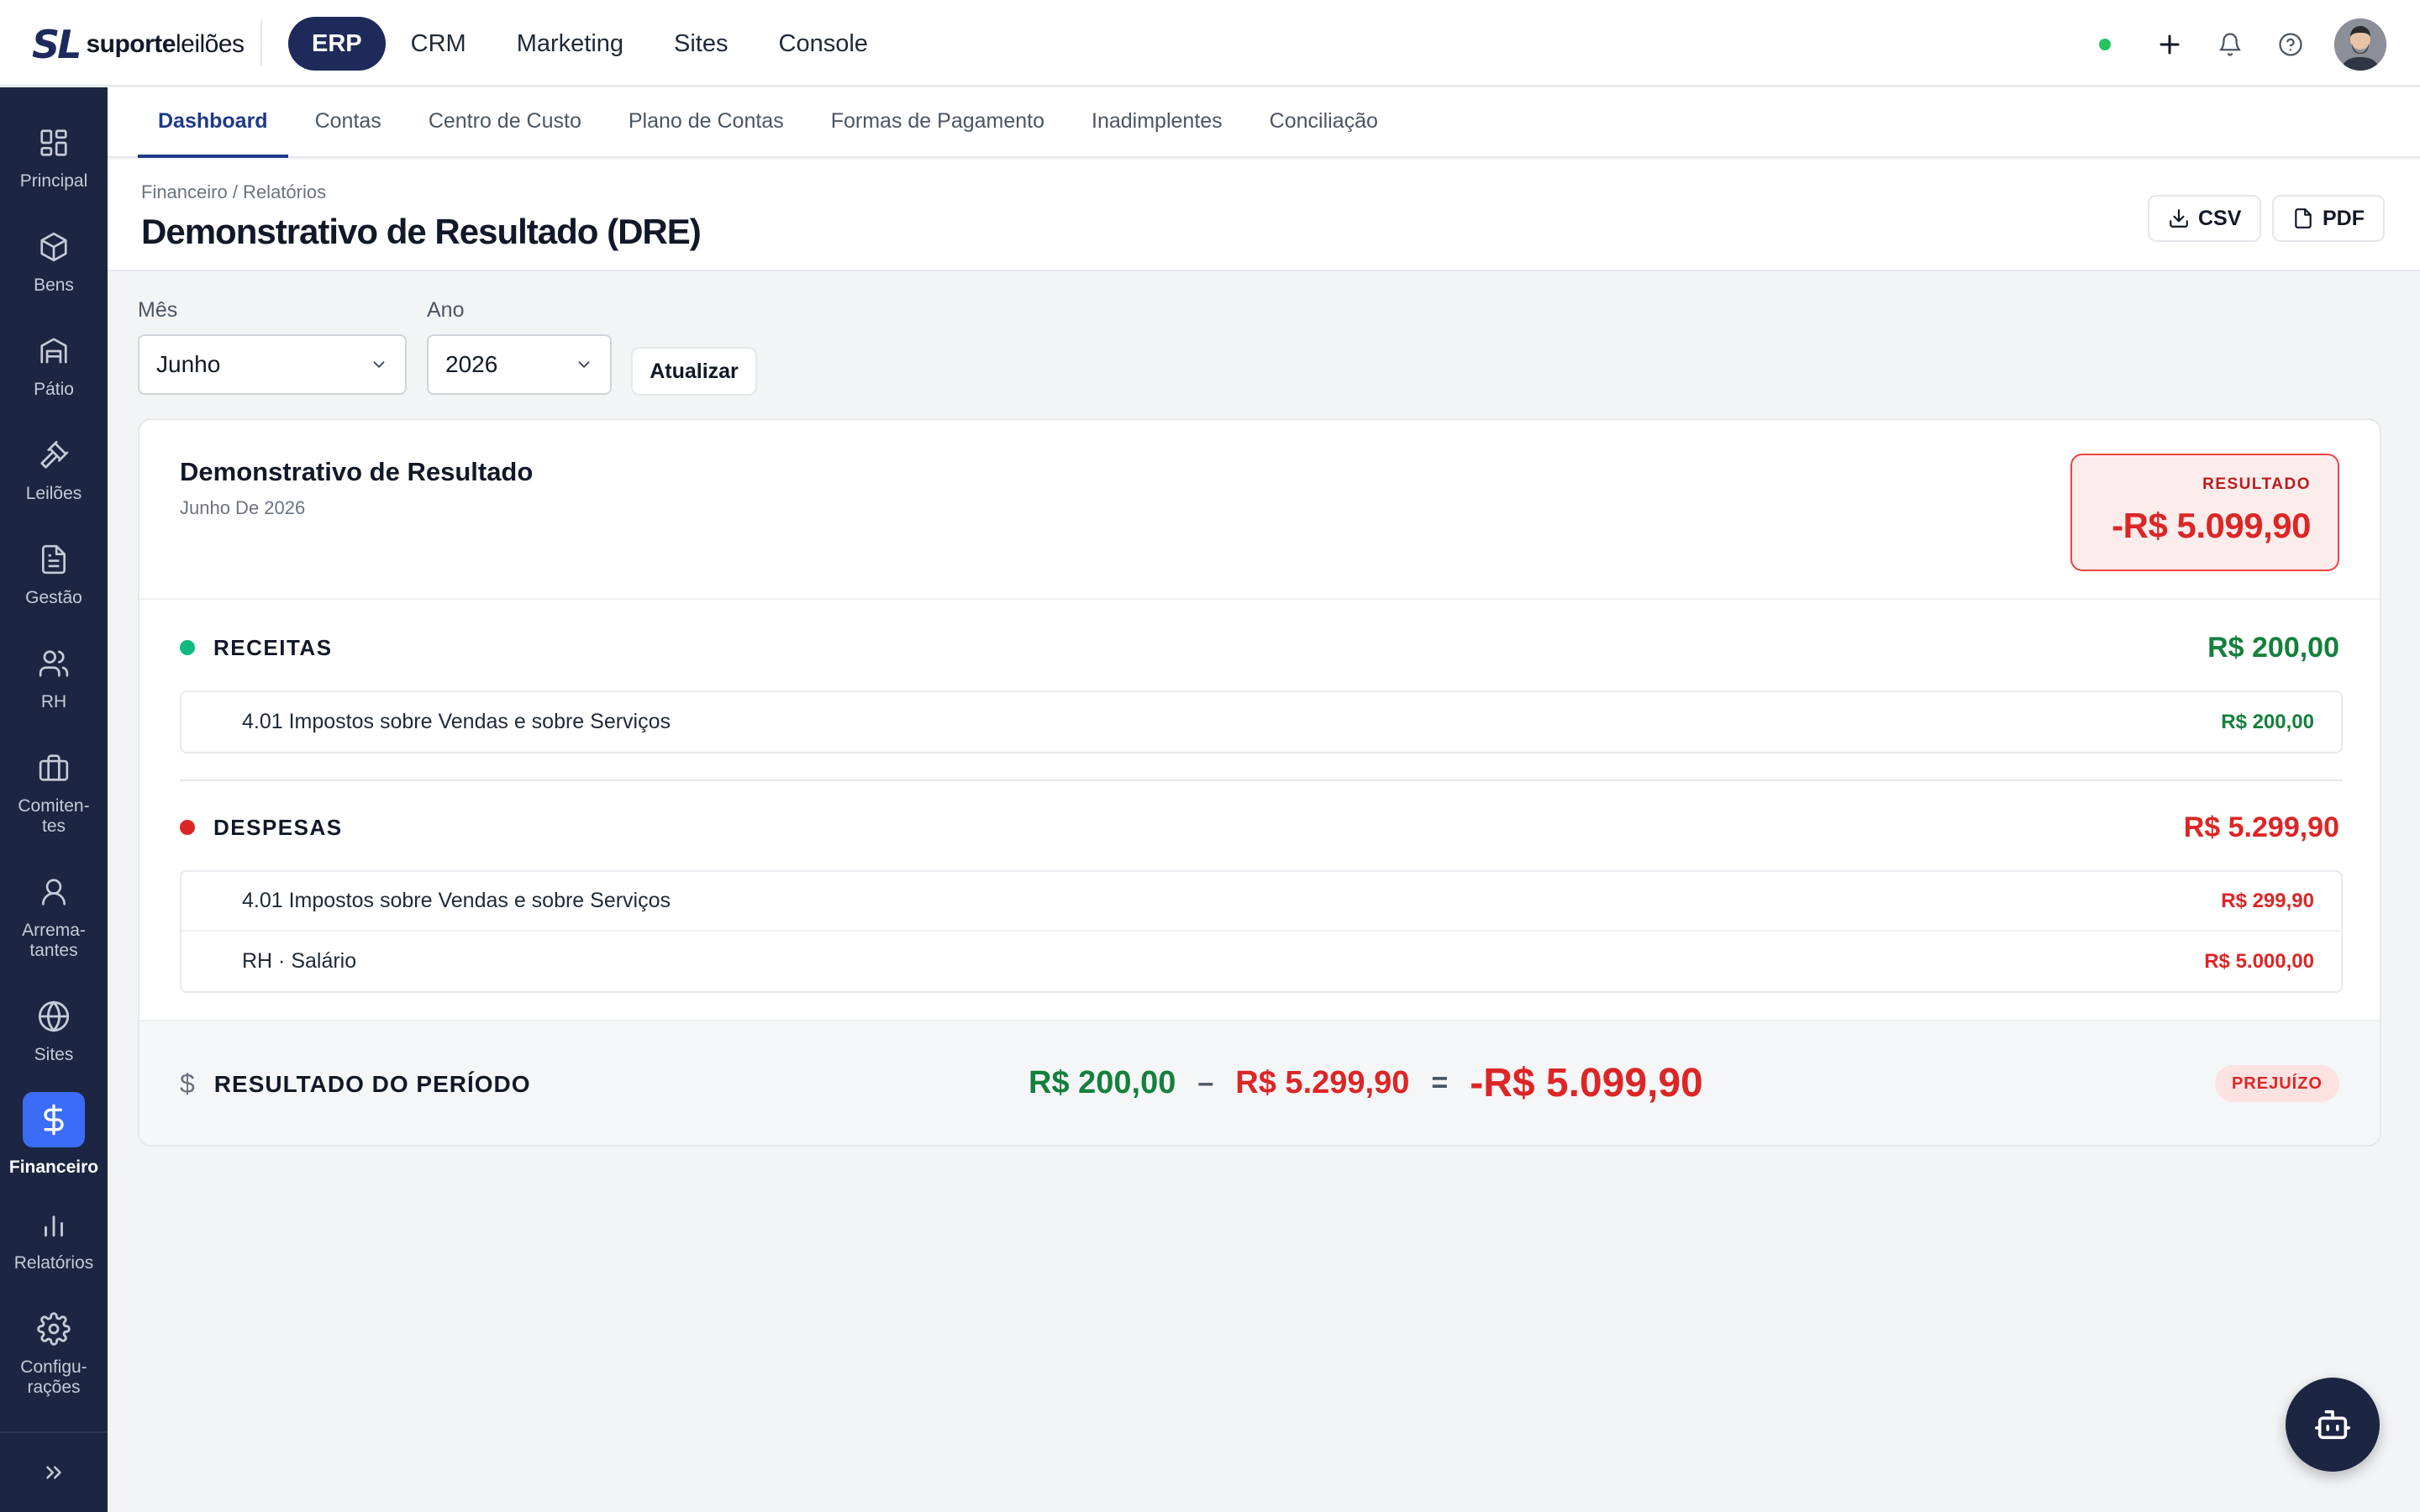 This screenshot has width=2420, height=1512. Describe the element at coordinates (54, 366) in the screenshot. I see `sidebar-item-patio: Pátio` at that location.